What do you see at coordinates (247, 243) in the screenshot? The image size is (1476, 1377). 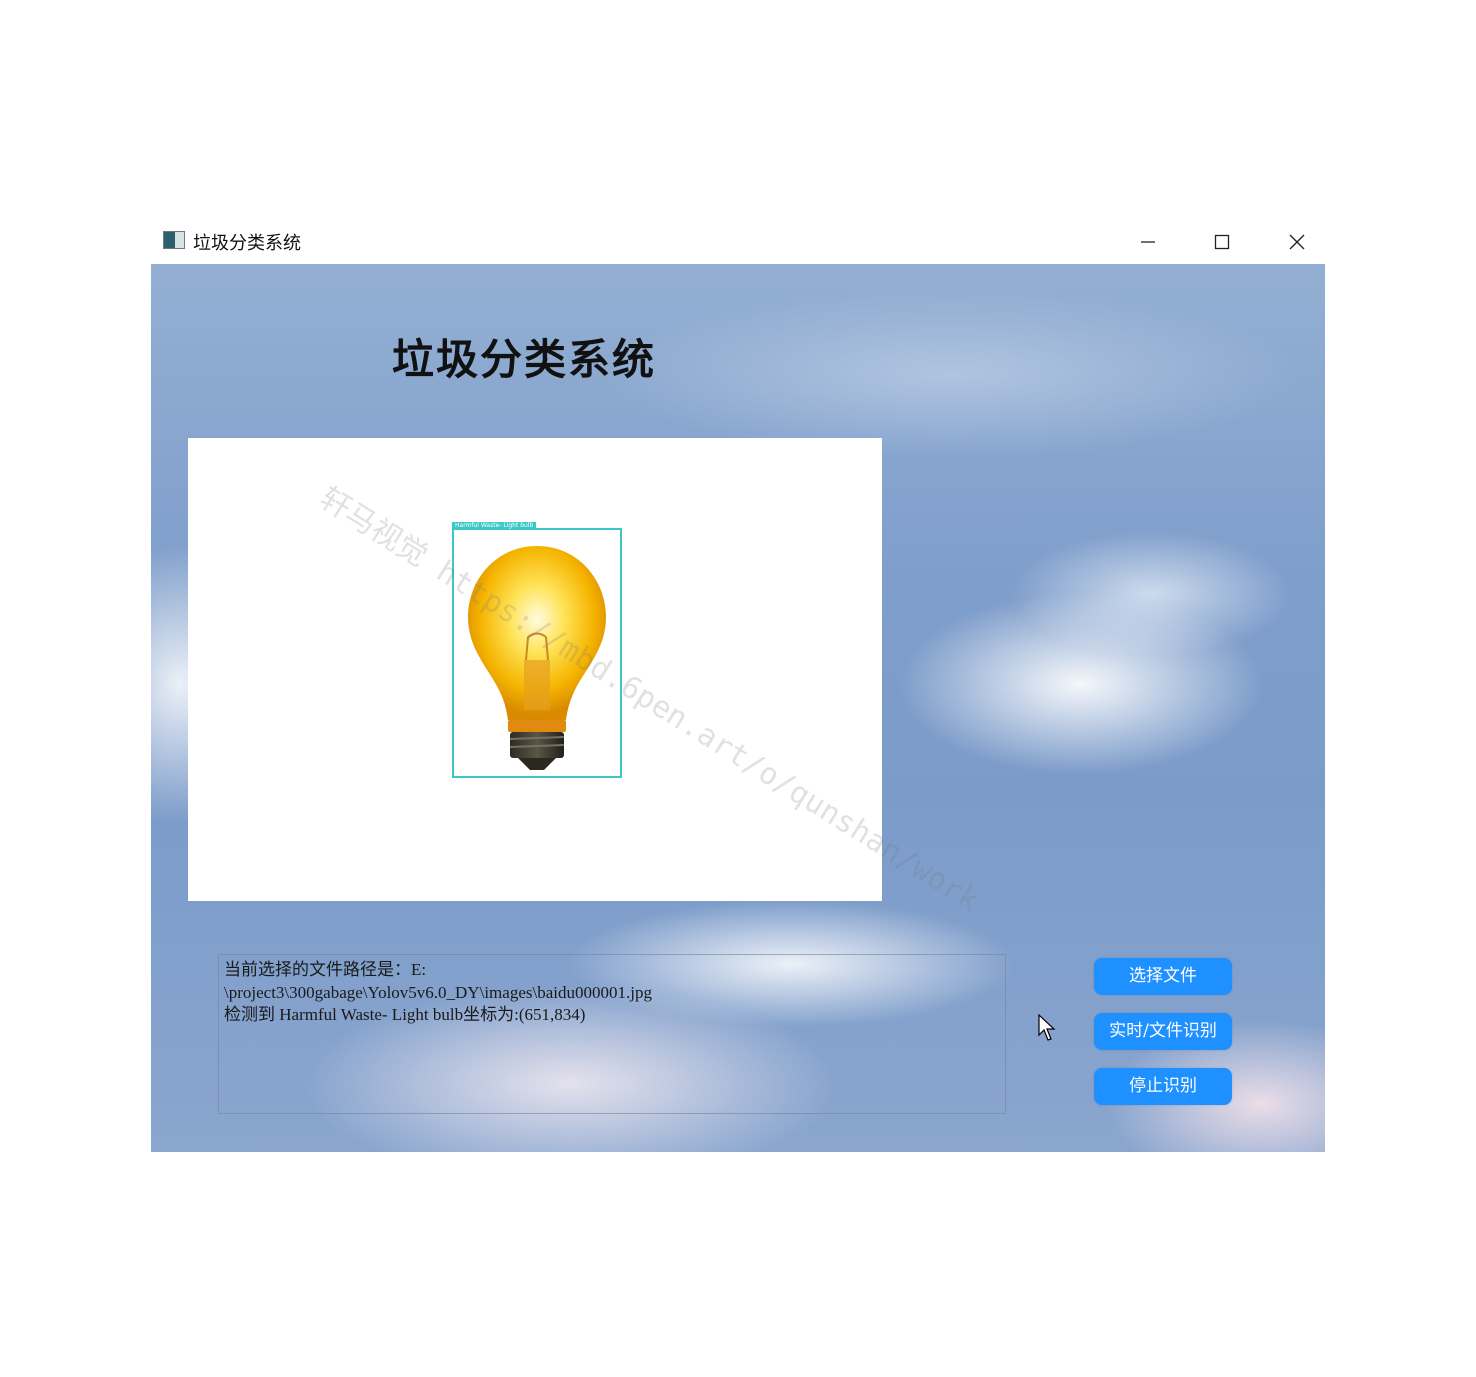 I see `window-title: 垃圾分类系统` at bounding box center [247, 243].